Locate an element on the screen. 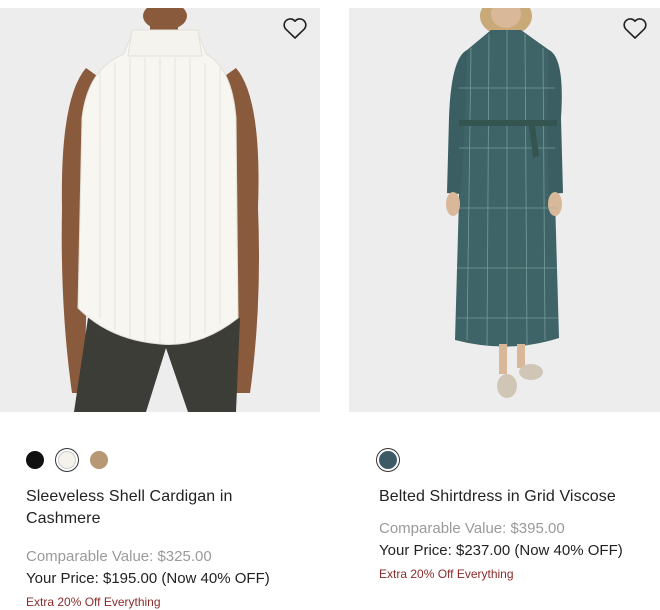 Image resolution: width=660 pixels, height=610 pixels. your-price: Your Price: $237.00 (Now 40% OFF) is located at coordinates (501, 550).